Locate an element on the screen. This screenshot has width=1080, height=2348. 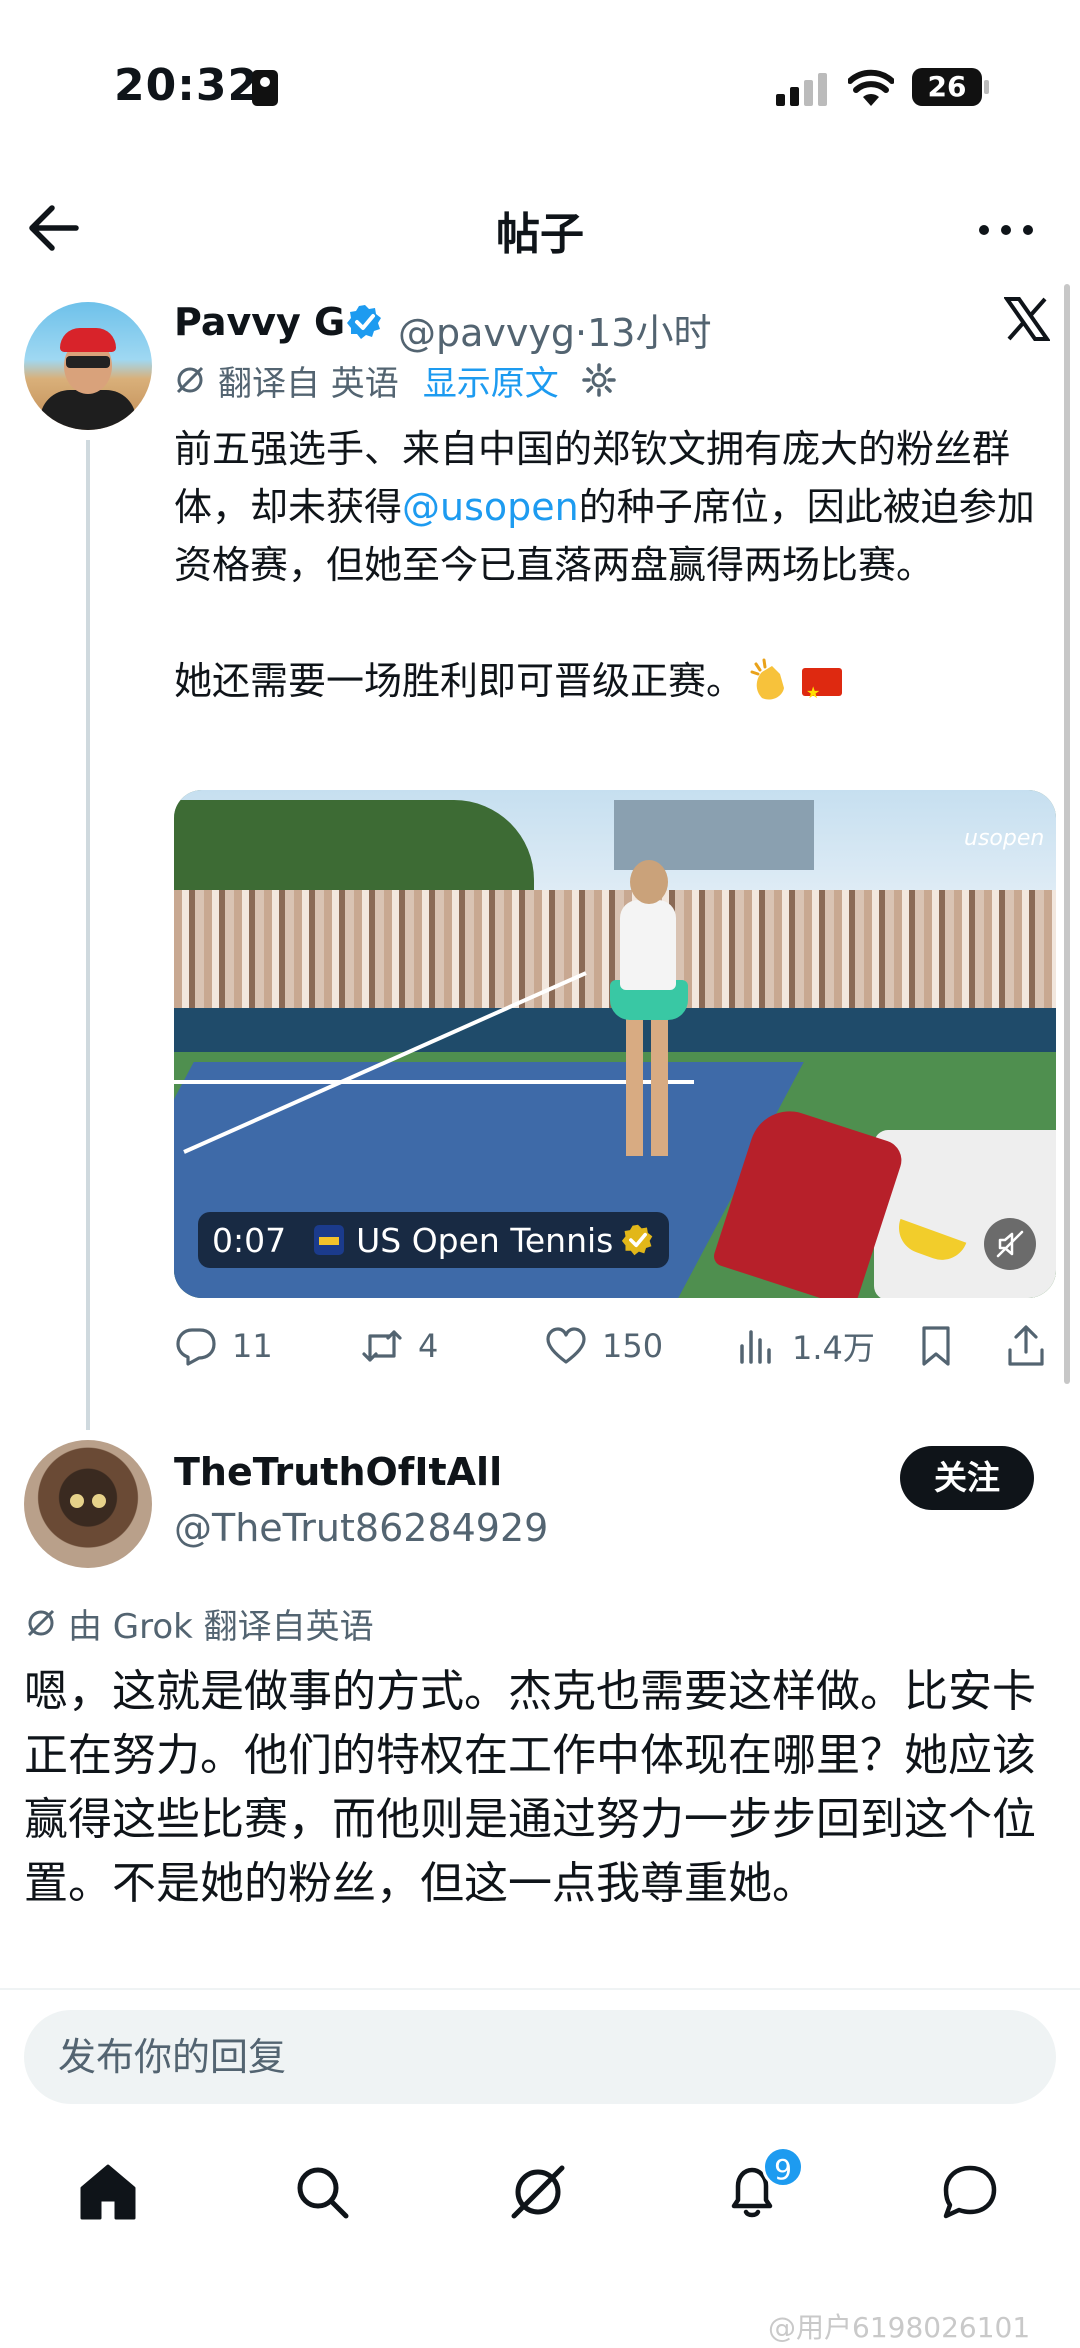
clapping-hands-icon is located at coordinates (767, 679).